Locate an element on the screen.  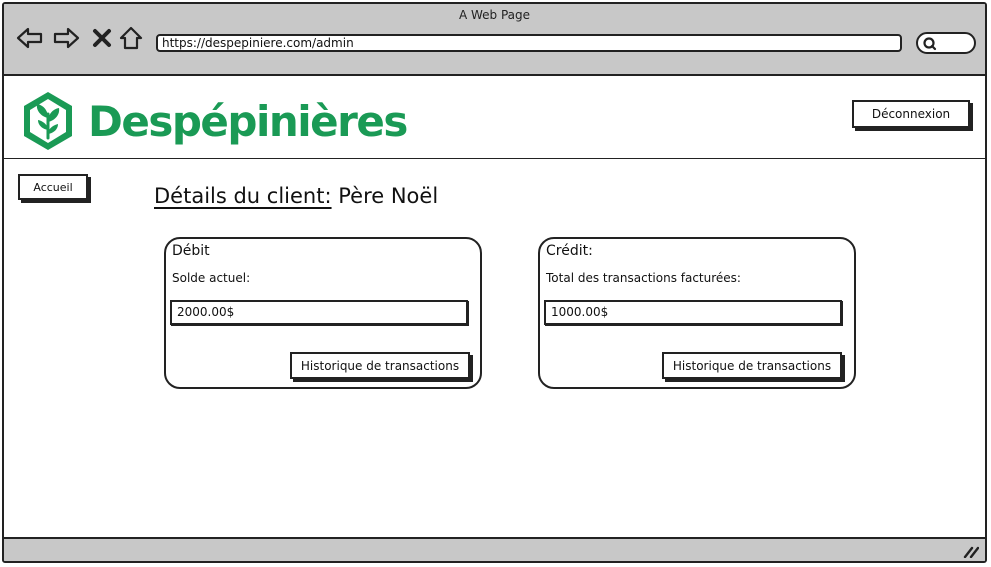
debit-history-button: Historique de transactions is located at coordinates (380, 365).